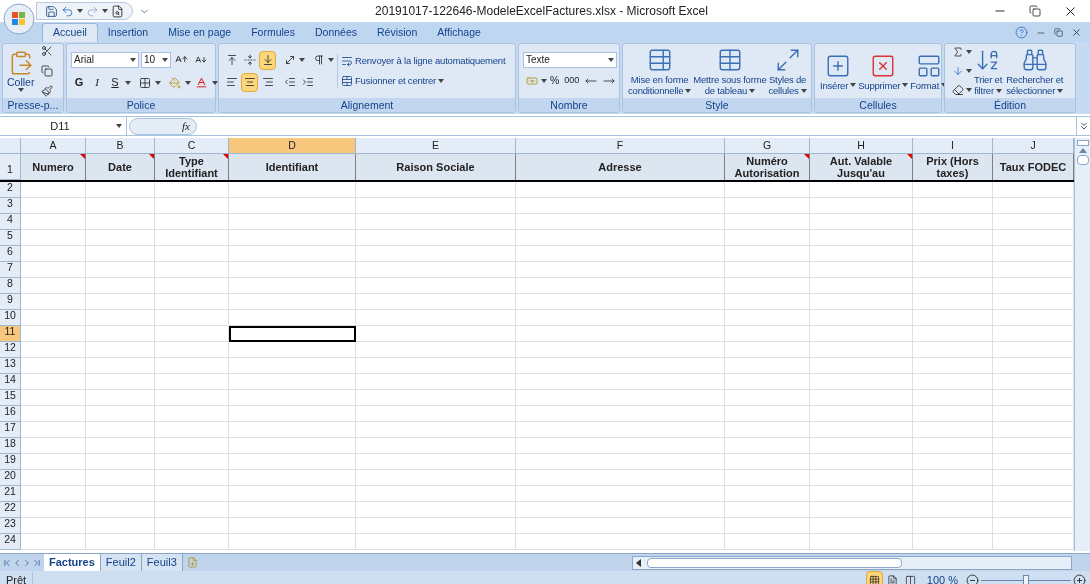  I want to click on ribbon-tab: Affichage, so click(459, 32).